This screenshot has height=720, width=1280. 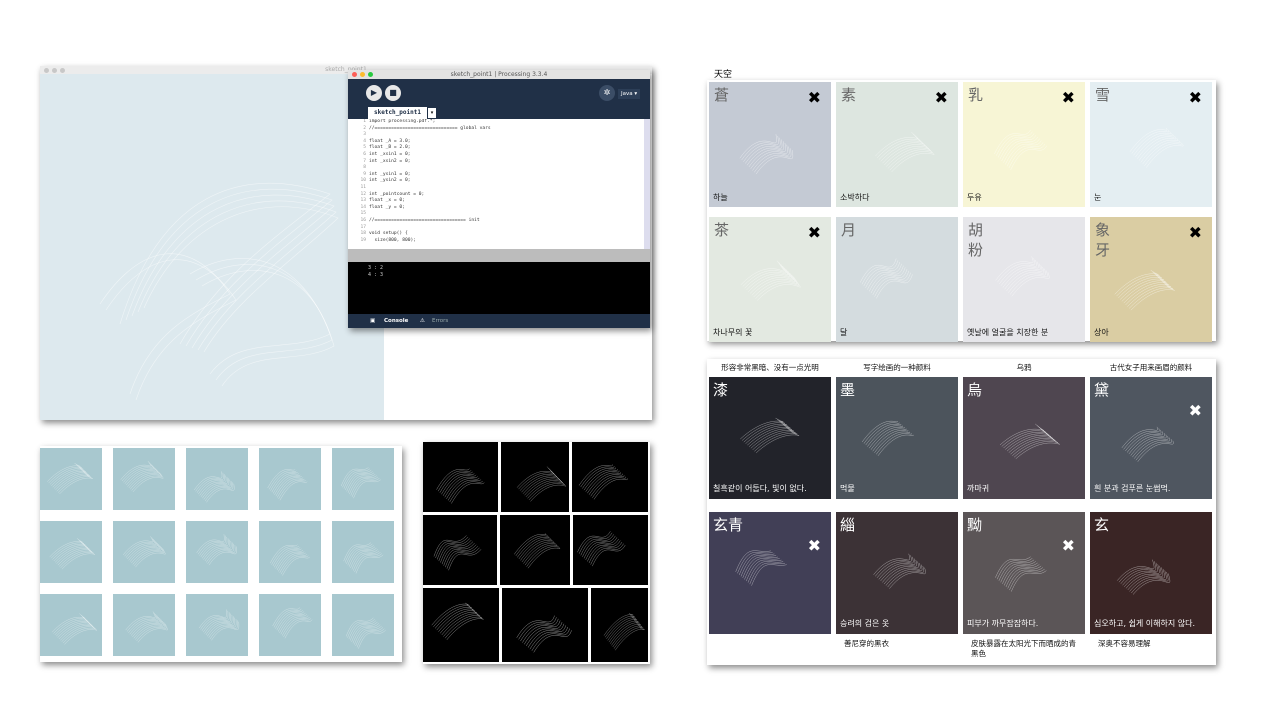 I want to click on debugger-button: ✲, so click(x=607, y=93).